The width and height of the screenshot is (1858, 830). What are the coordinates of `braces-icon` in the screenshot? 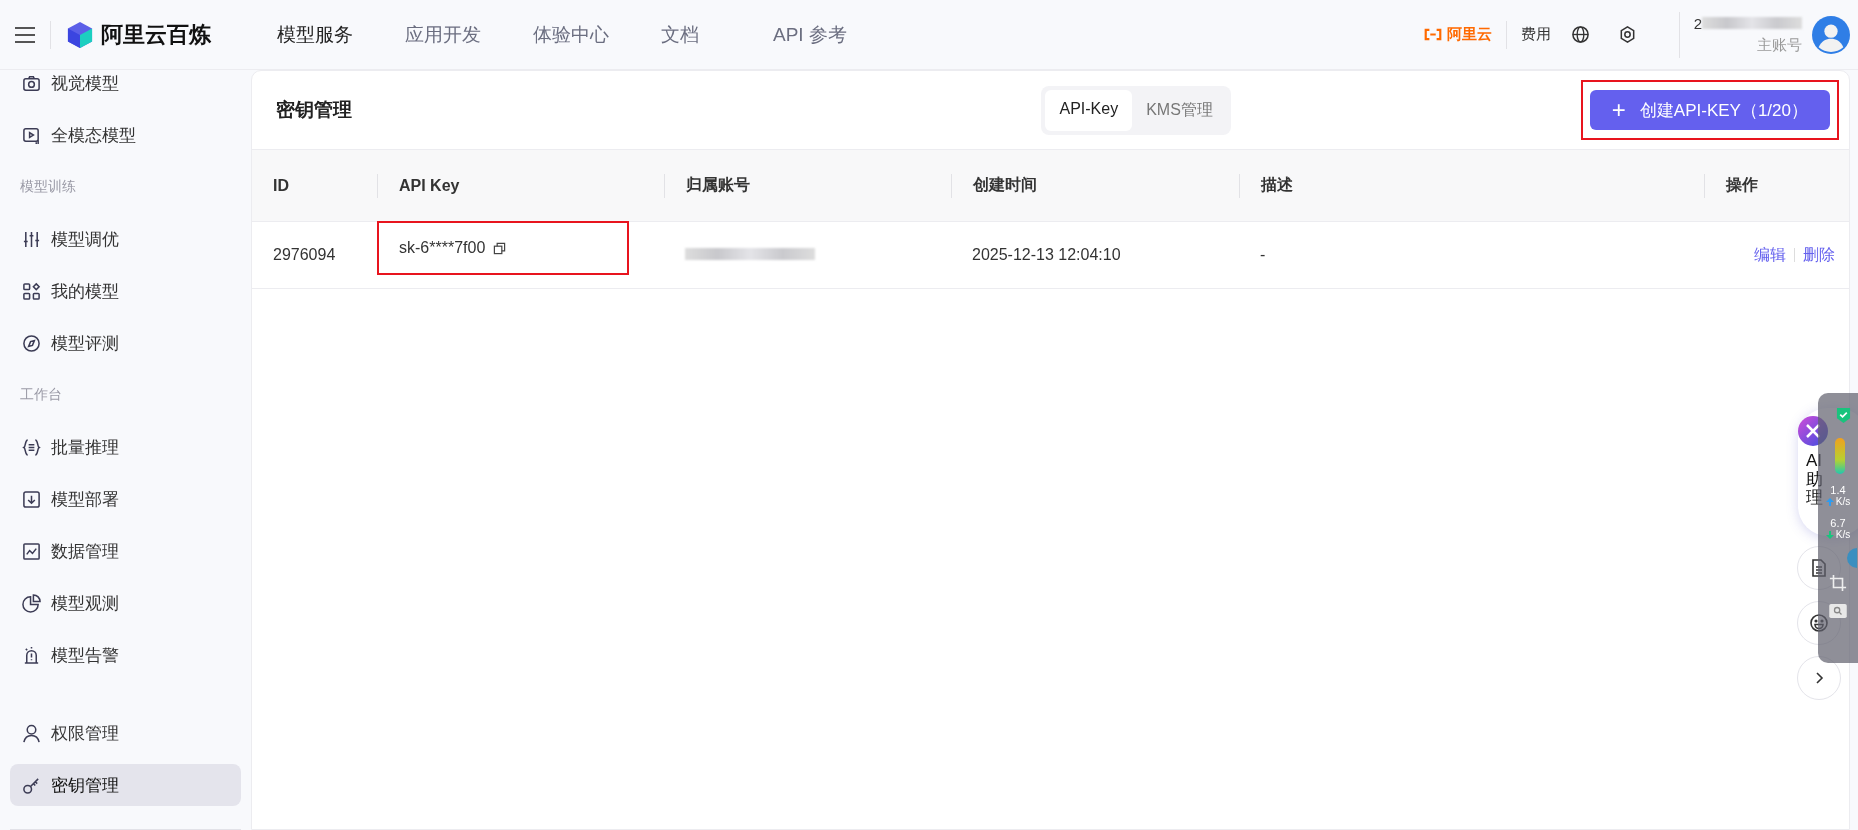 It's located at (31, 447).